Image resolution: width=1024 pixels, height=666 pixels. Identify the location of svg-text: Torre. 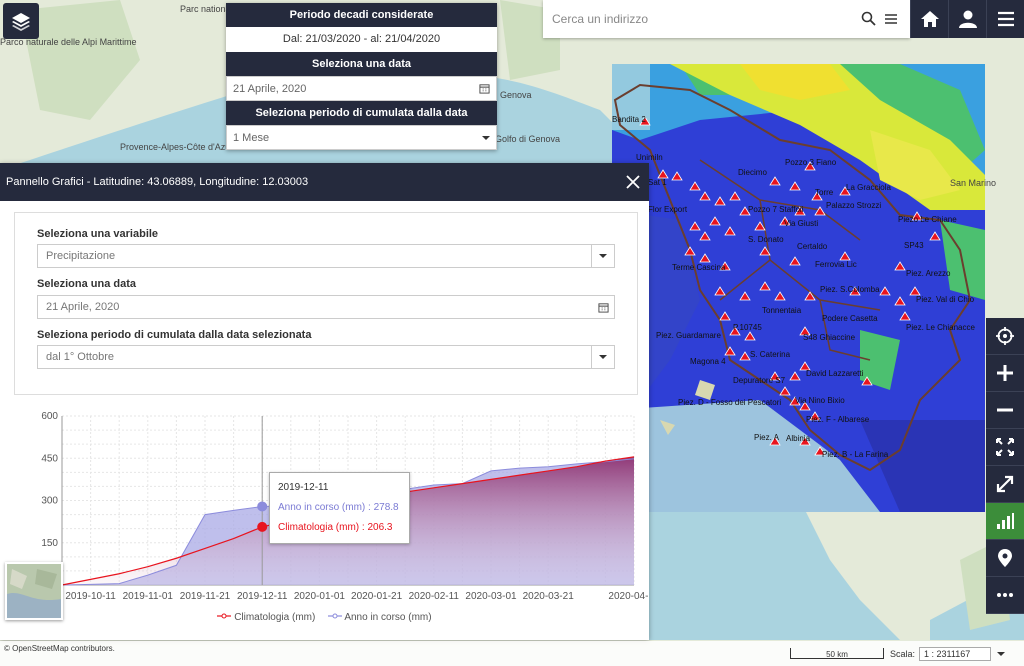
(824, 192).